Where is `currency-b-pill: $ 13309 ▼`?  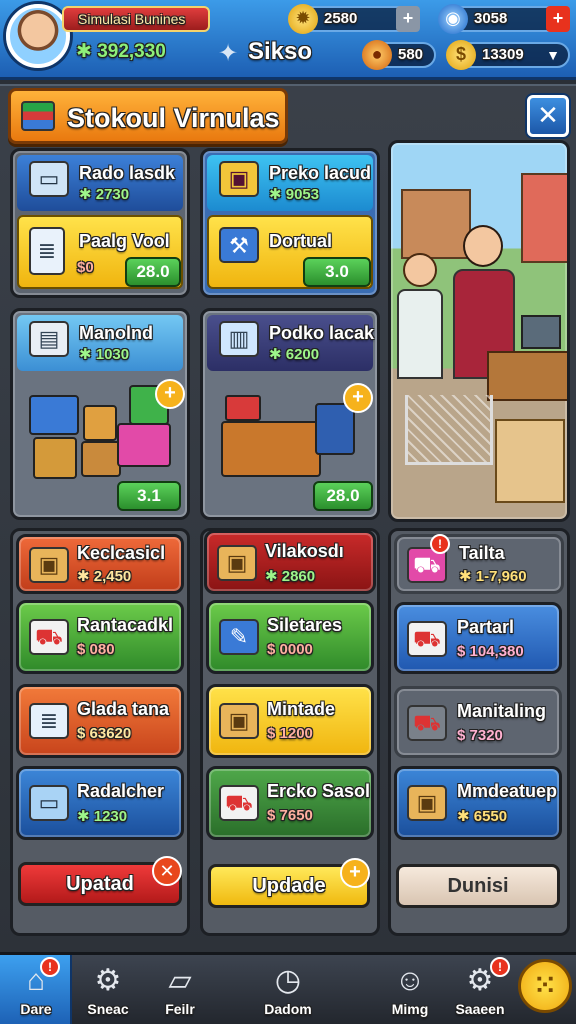 currency-b-pill: $ 13309 ▼ is located at coordinates (508, 55).